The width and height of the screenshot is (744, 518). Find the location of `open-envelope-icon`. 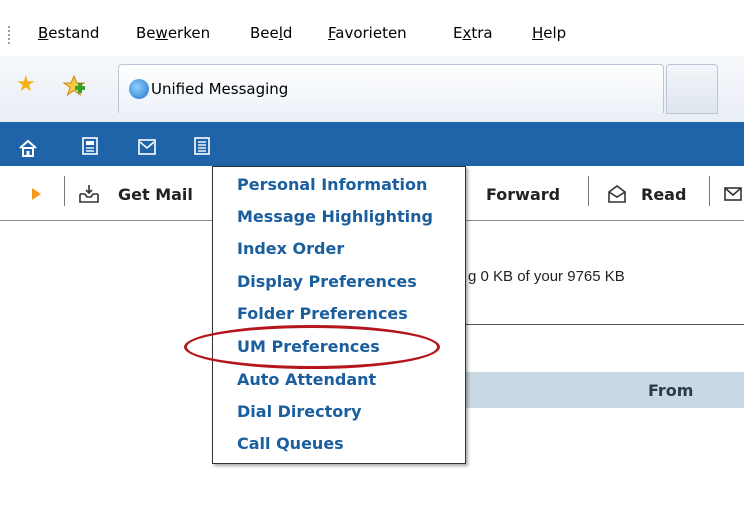

open-envelope-icon is located at coordinates (617, 196).